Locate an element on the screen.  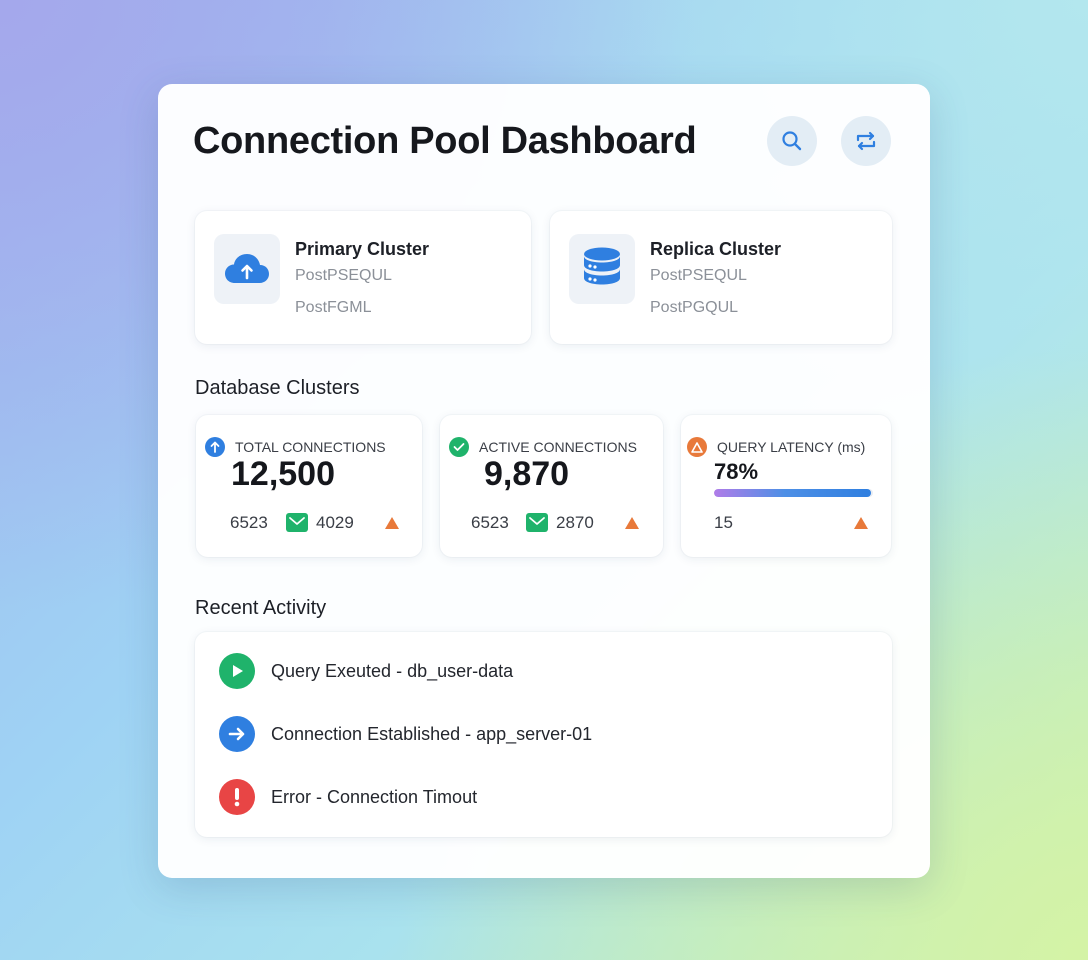
stat-value: 78% is located at coordinates (736, 471).